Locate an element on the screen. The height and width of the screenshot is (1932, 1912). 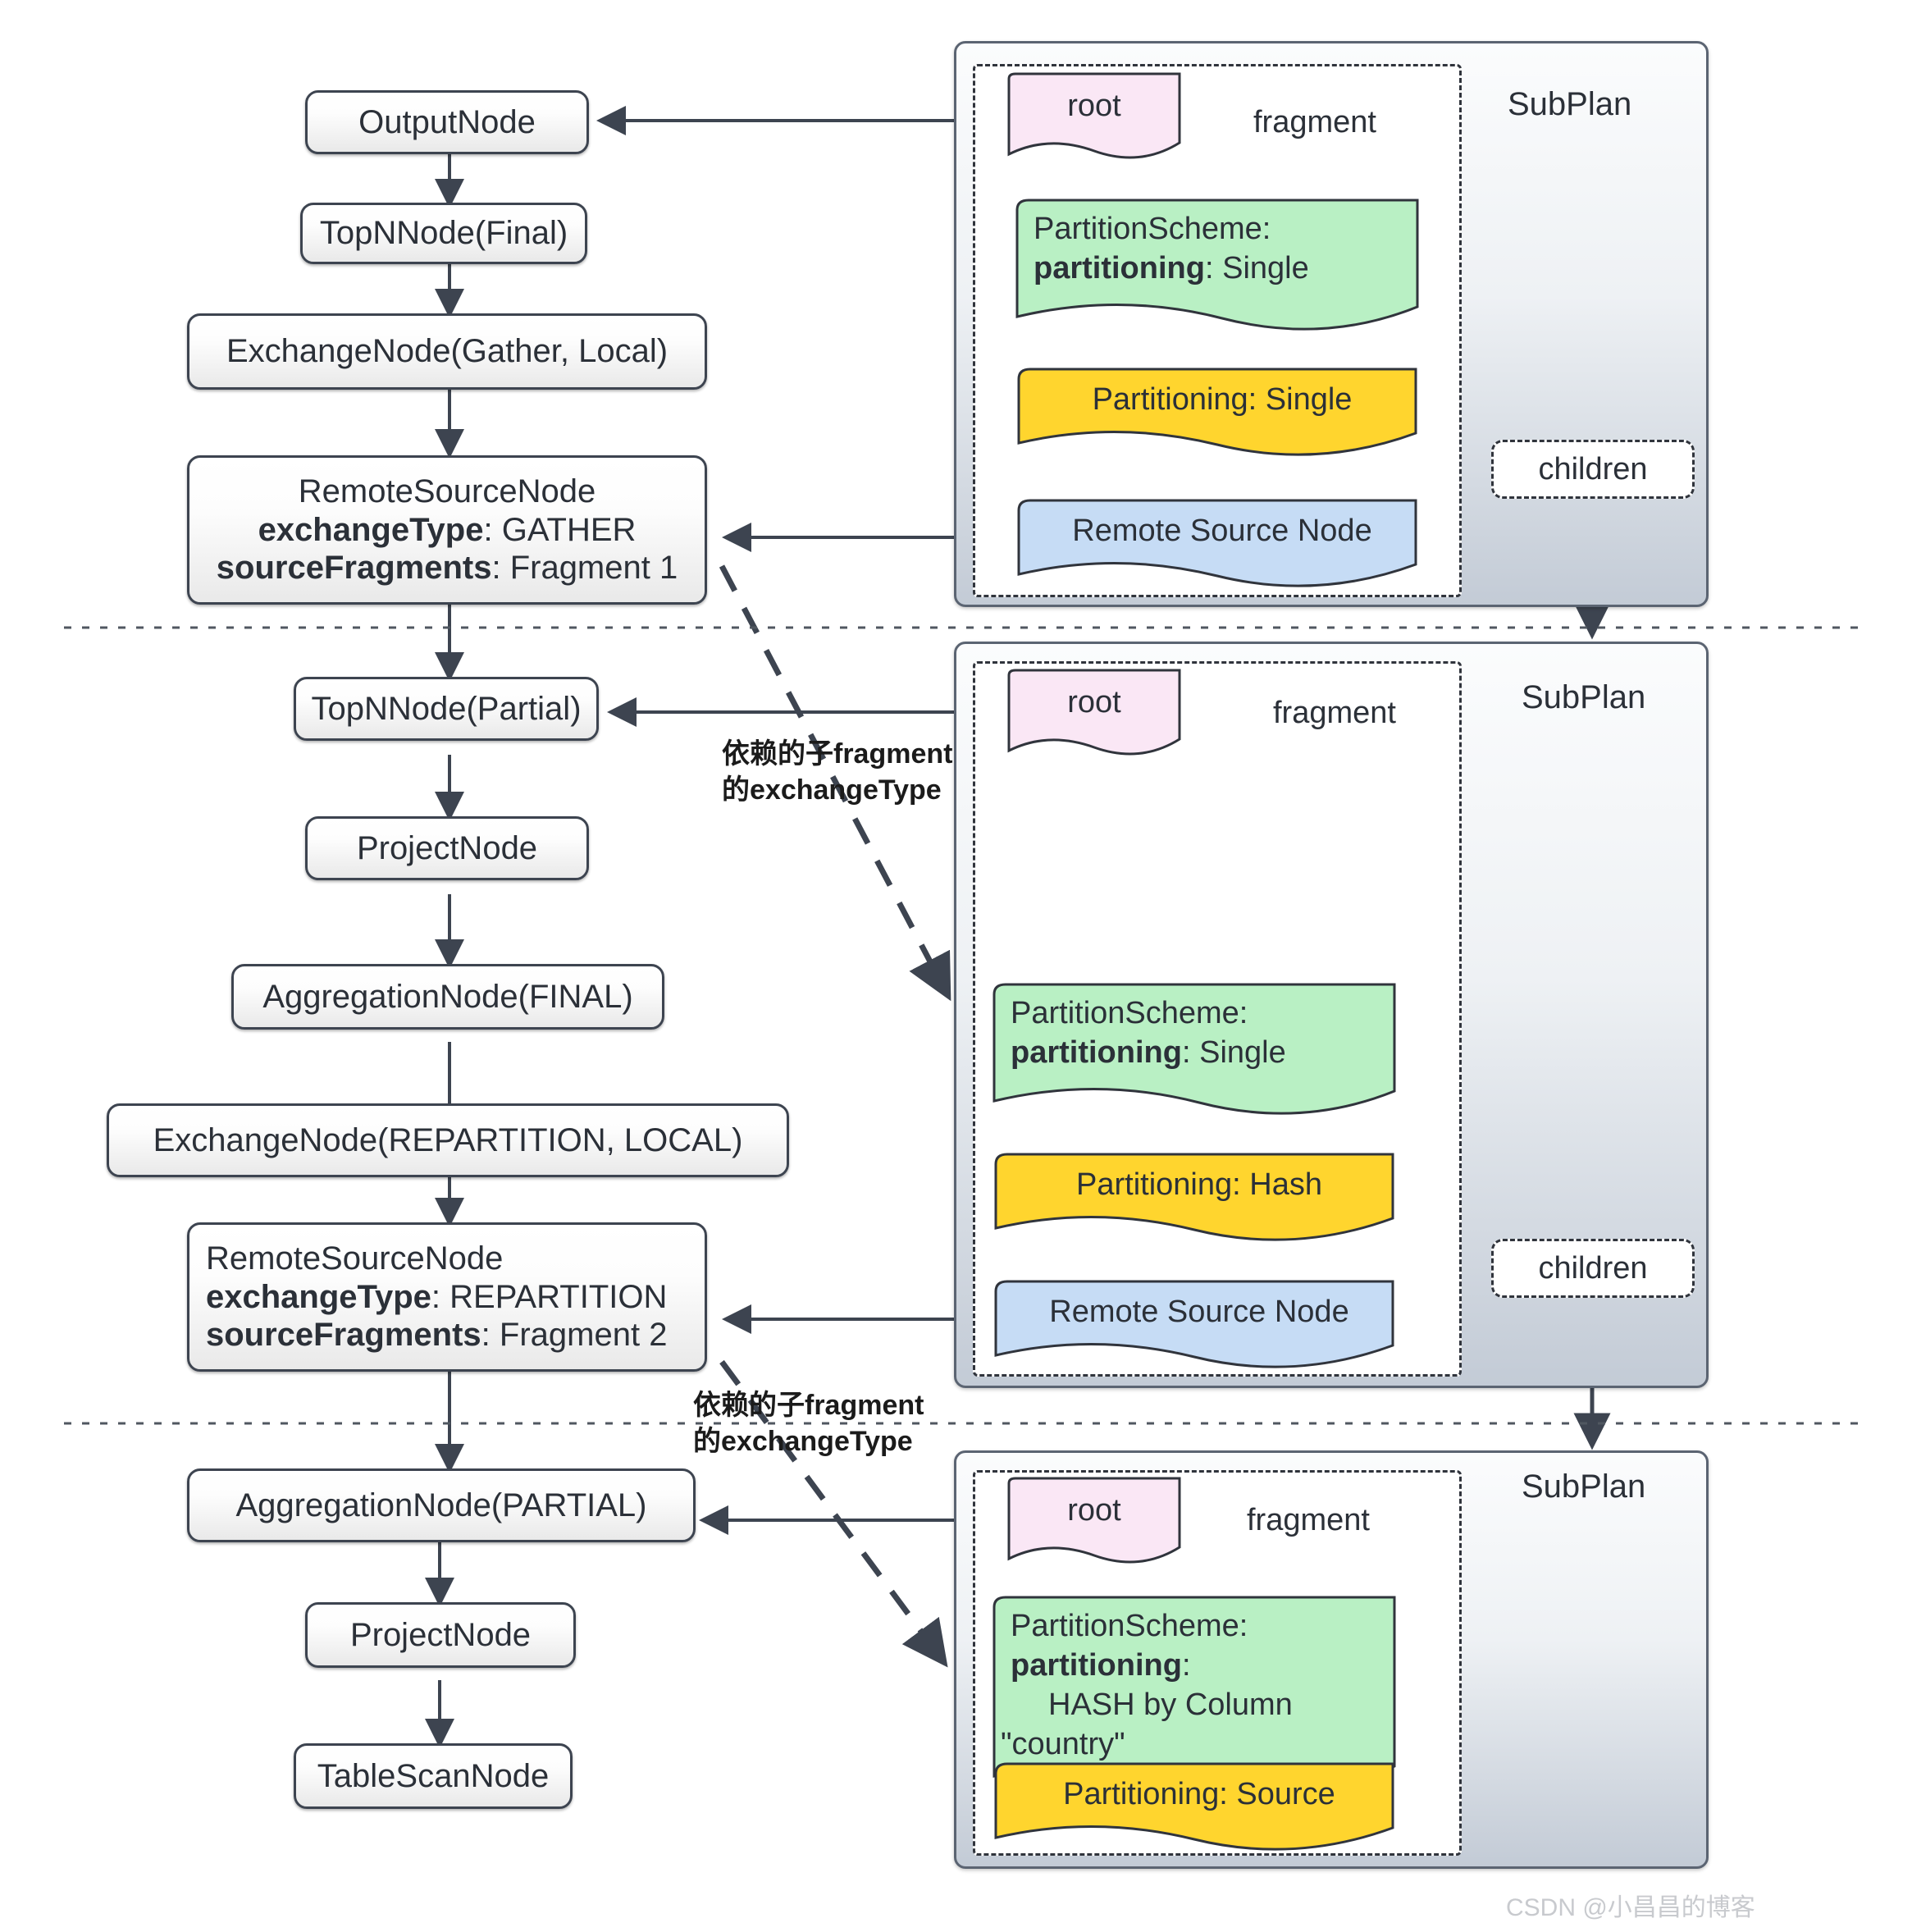
scheme-line2: partitioning: is located at coordinates (1101, 1665).